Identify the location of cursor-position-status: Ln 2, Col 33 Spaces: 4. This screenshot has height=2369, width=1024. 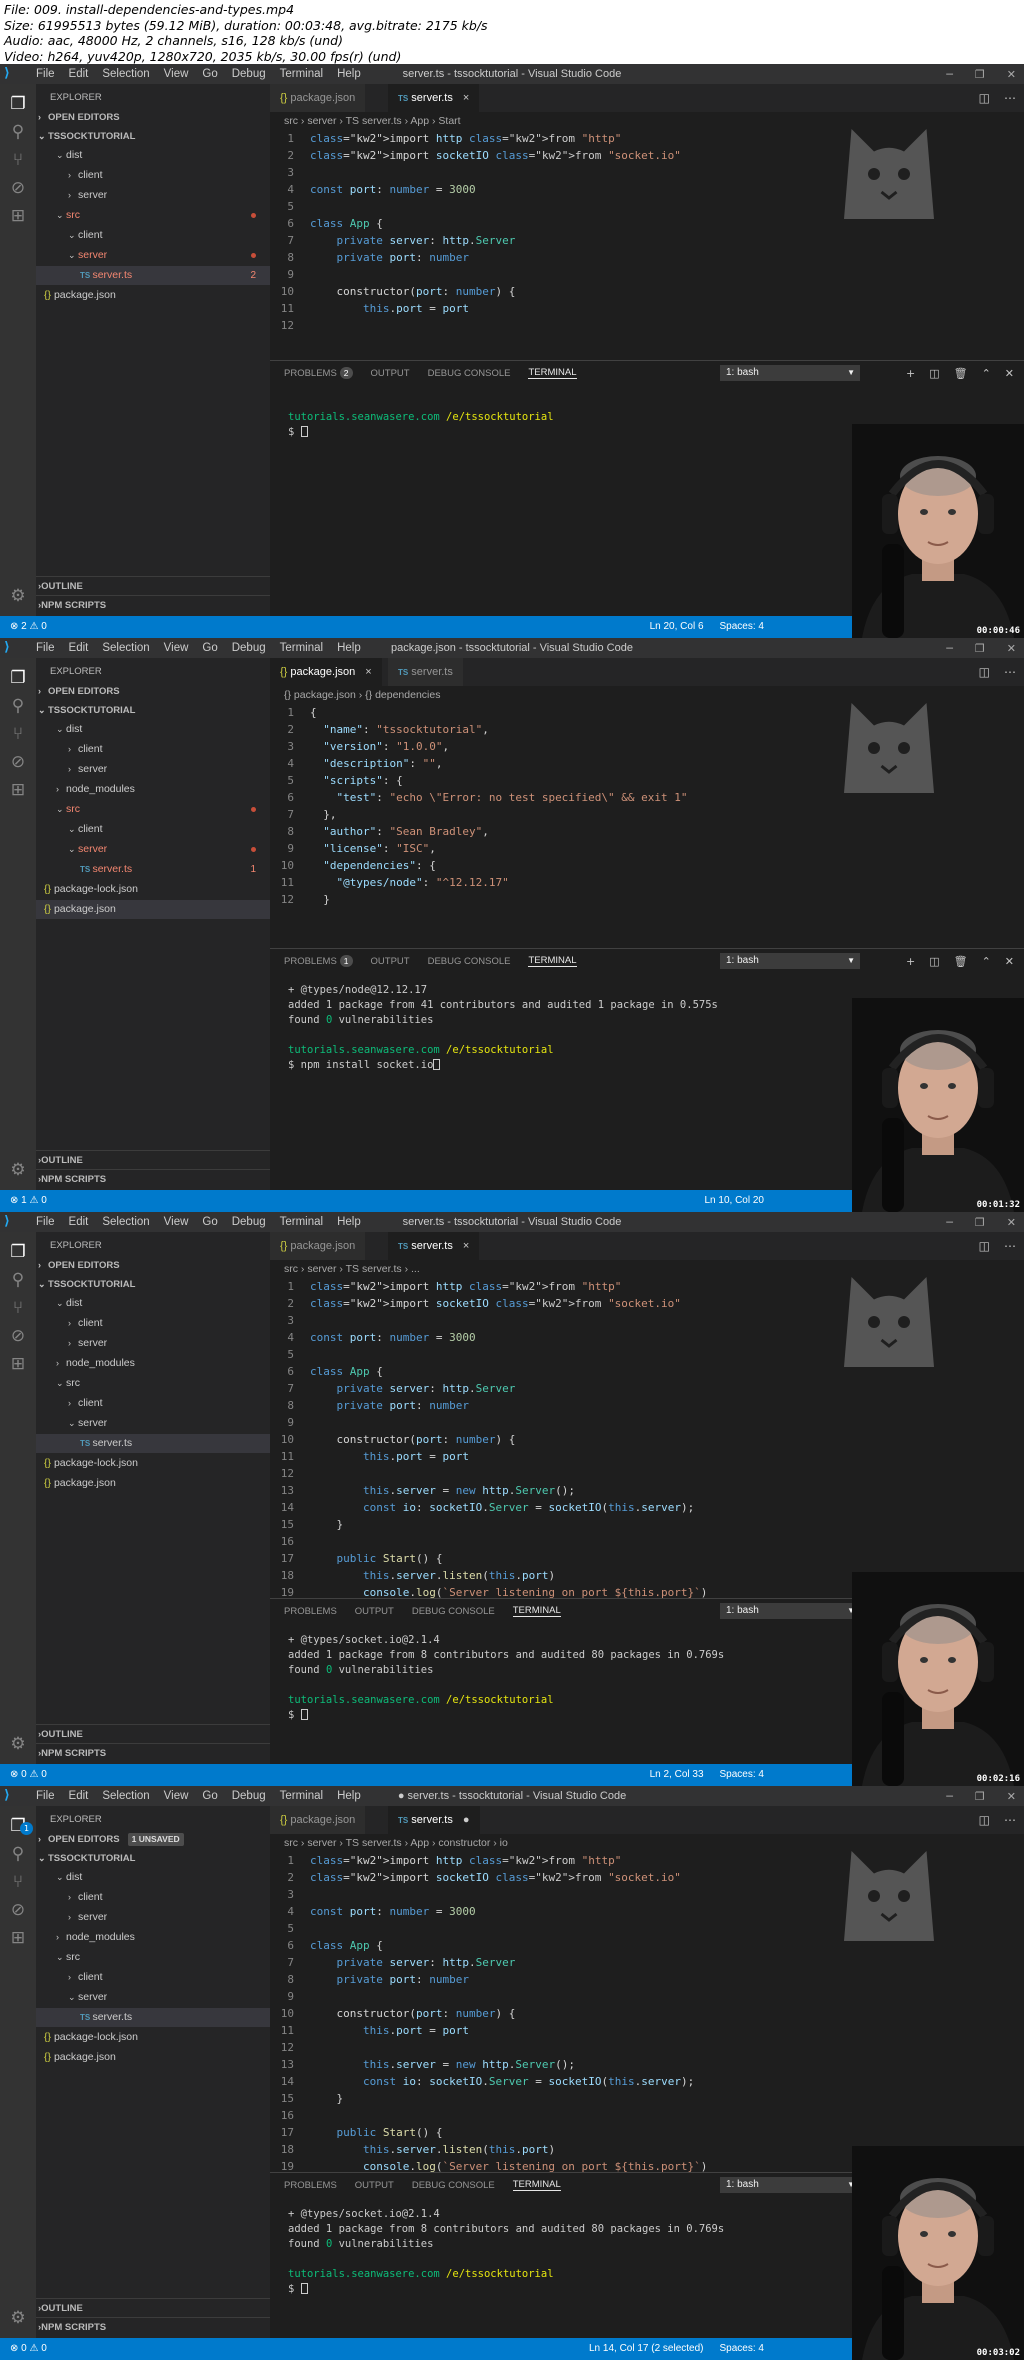
(699, 1775).